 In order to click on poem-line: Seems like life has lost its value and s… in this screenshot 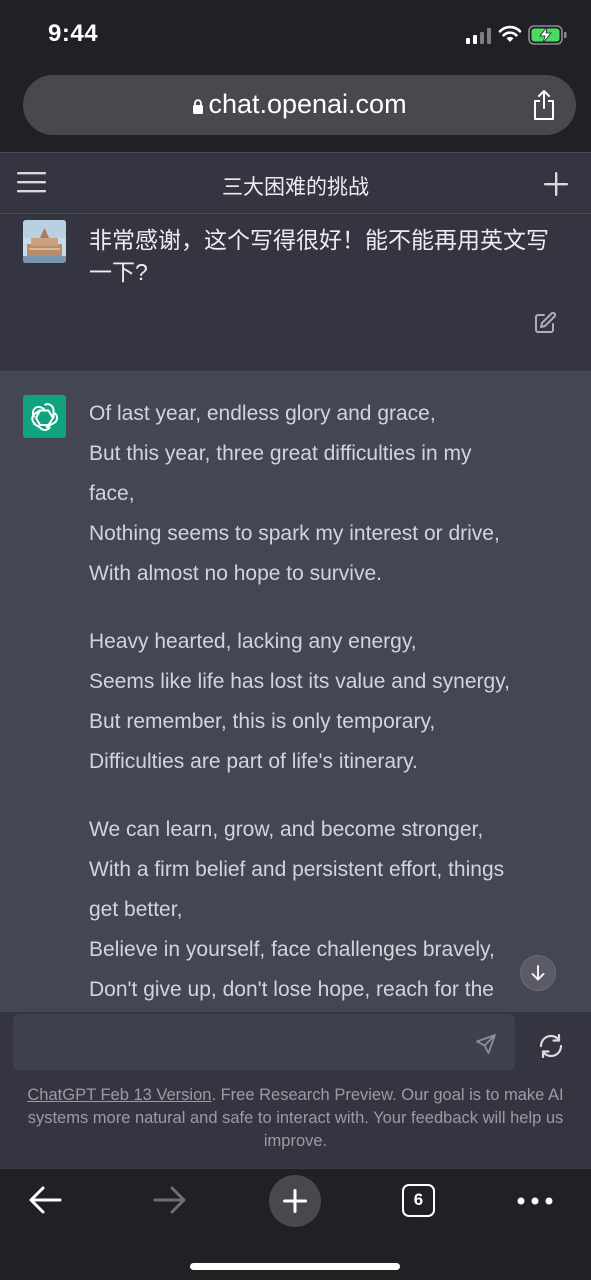, I will do `click(299, 681)`.